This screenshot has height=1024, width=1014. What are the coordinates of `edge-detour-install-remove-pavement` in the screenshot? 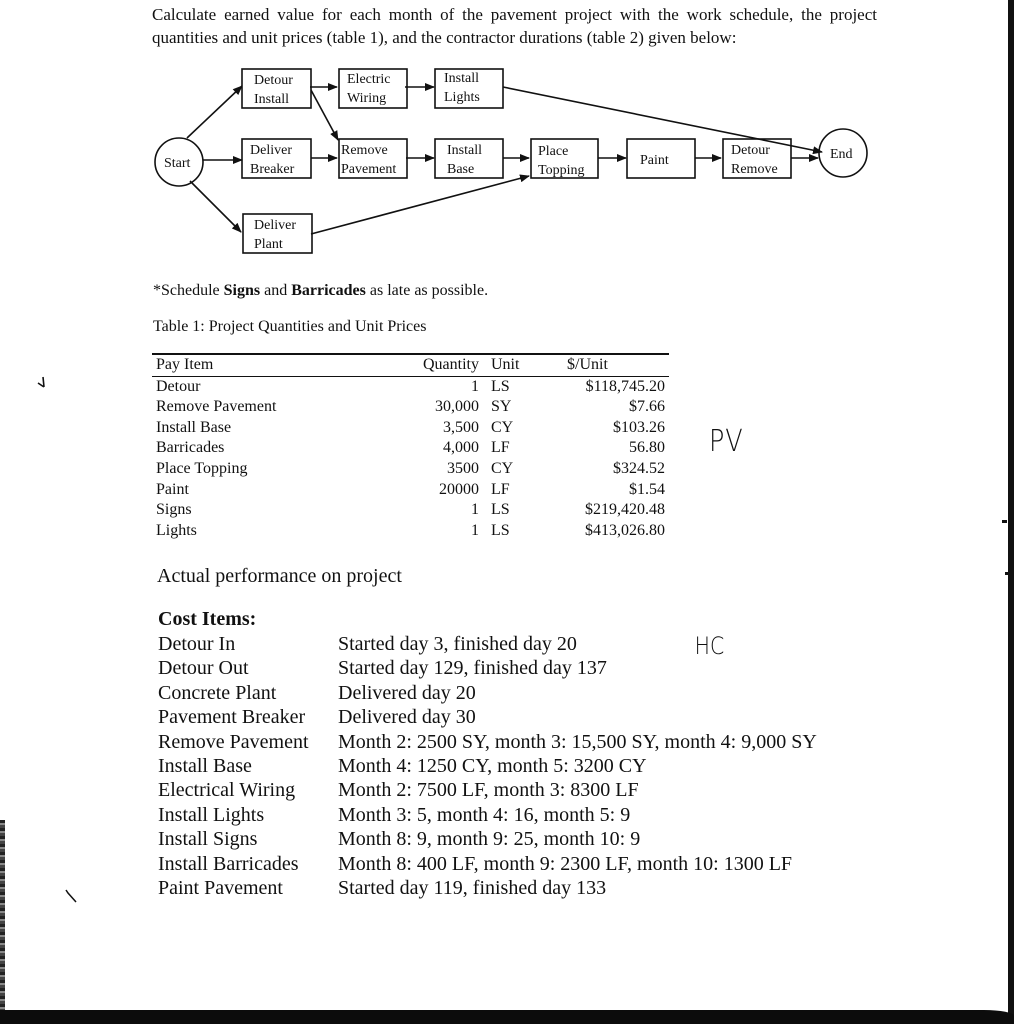 It's located at (324, 115).